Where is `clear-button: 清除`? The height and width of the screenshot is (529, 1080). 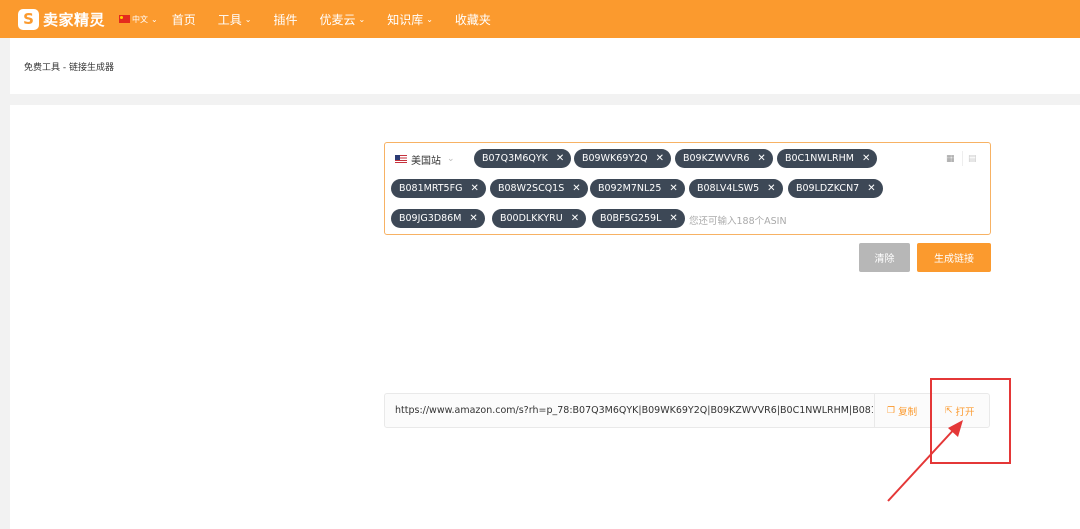 clear-button: 清除 is located at coordinates (884, 257).